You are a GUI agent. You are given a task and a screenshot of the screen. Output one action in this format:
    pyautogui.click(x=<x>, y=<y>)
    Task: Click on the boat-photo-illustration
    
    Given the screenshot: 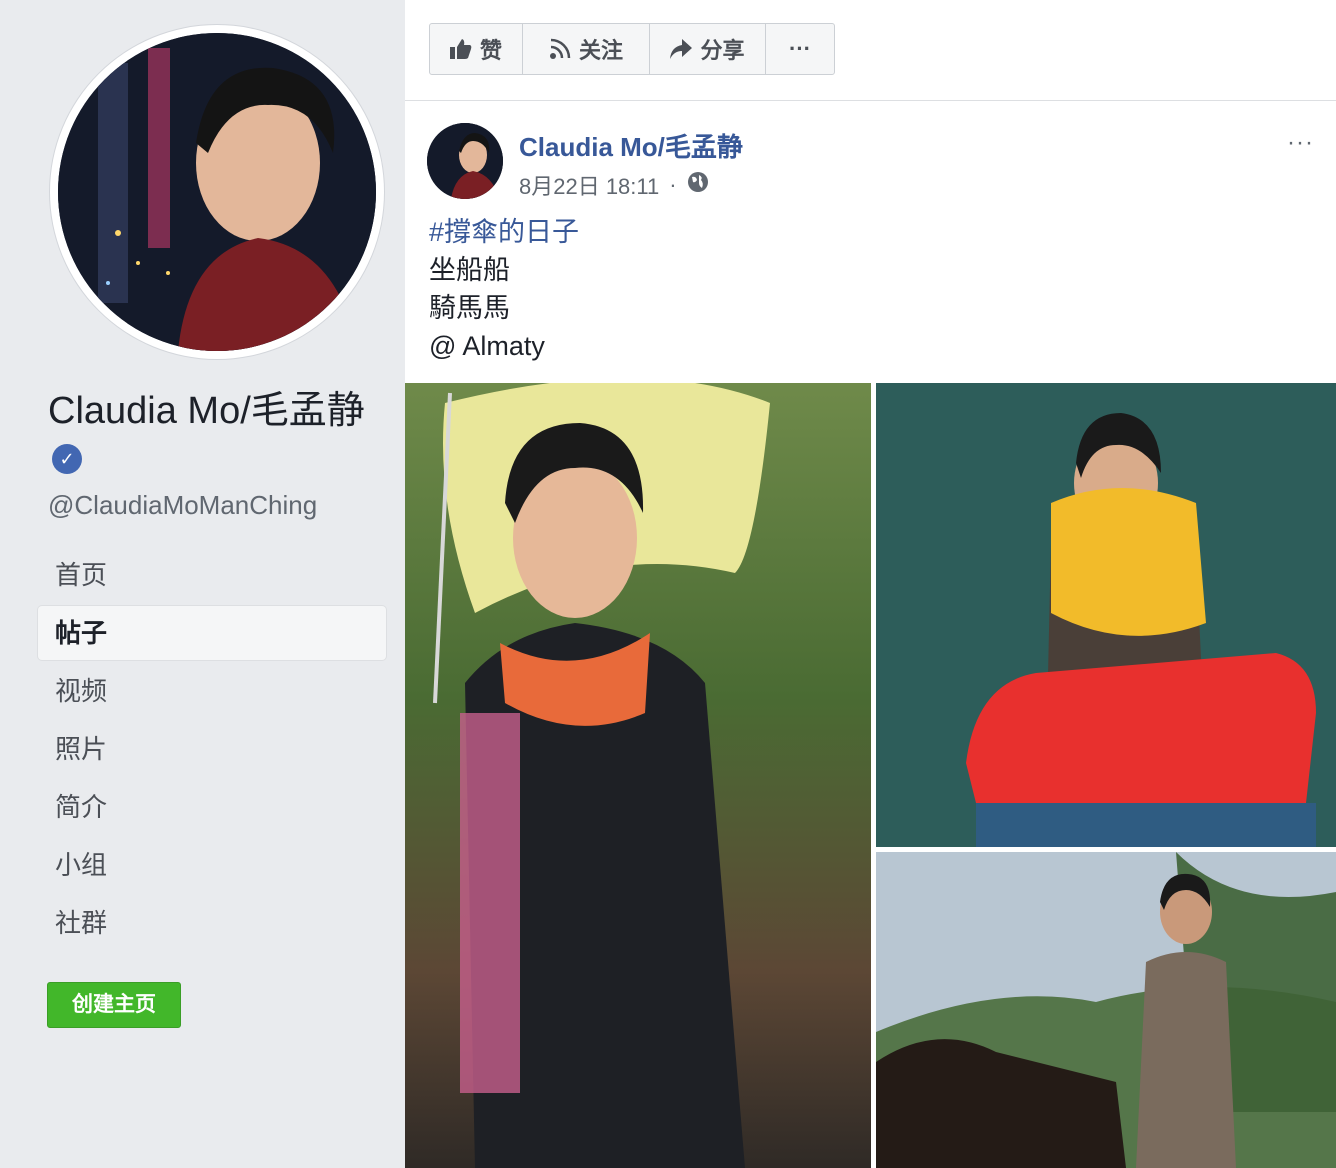 What is the action you would take?
    pyautogui.click(x=1106, y=615)
    